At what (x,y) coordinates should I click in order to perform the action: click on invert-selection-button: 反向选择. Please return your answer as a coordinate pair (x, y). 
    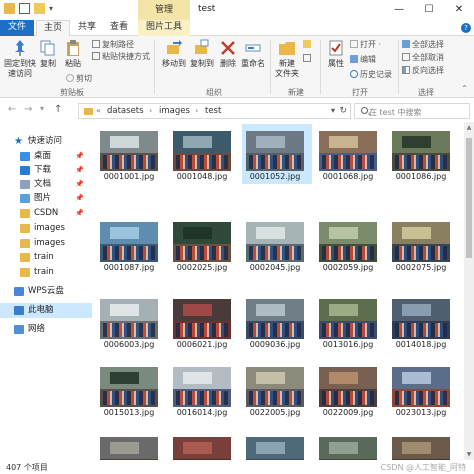
    Looking at the image, I should click on (423, 71).